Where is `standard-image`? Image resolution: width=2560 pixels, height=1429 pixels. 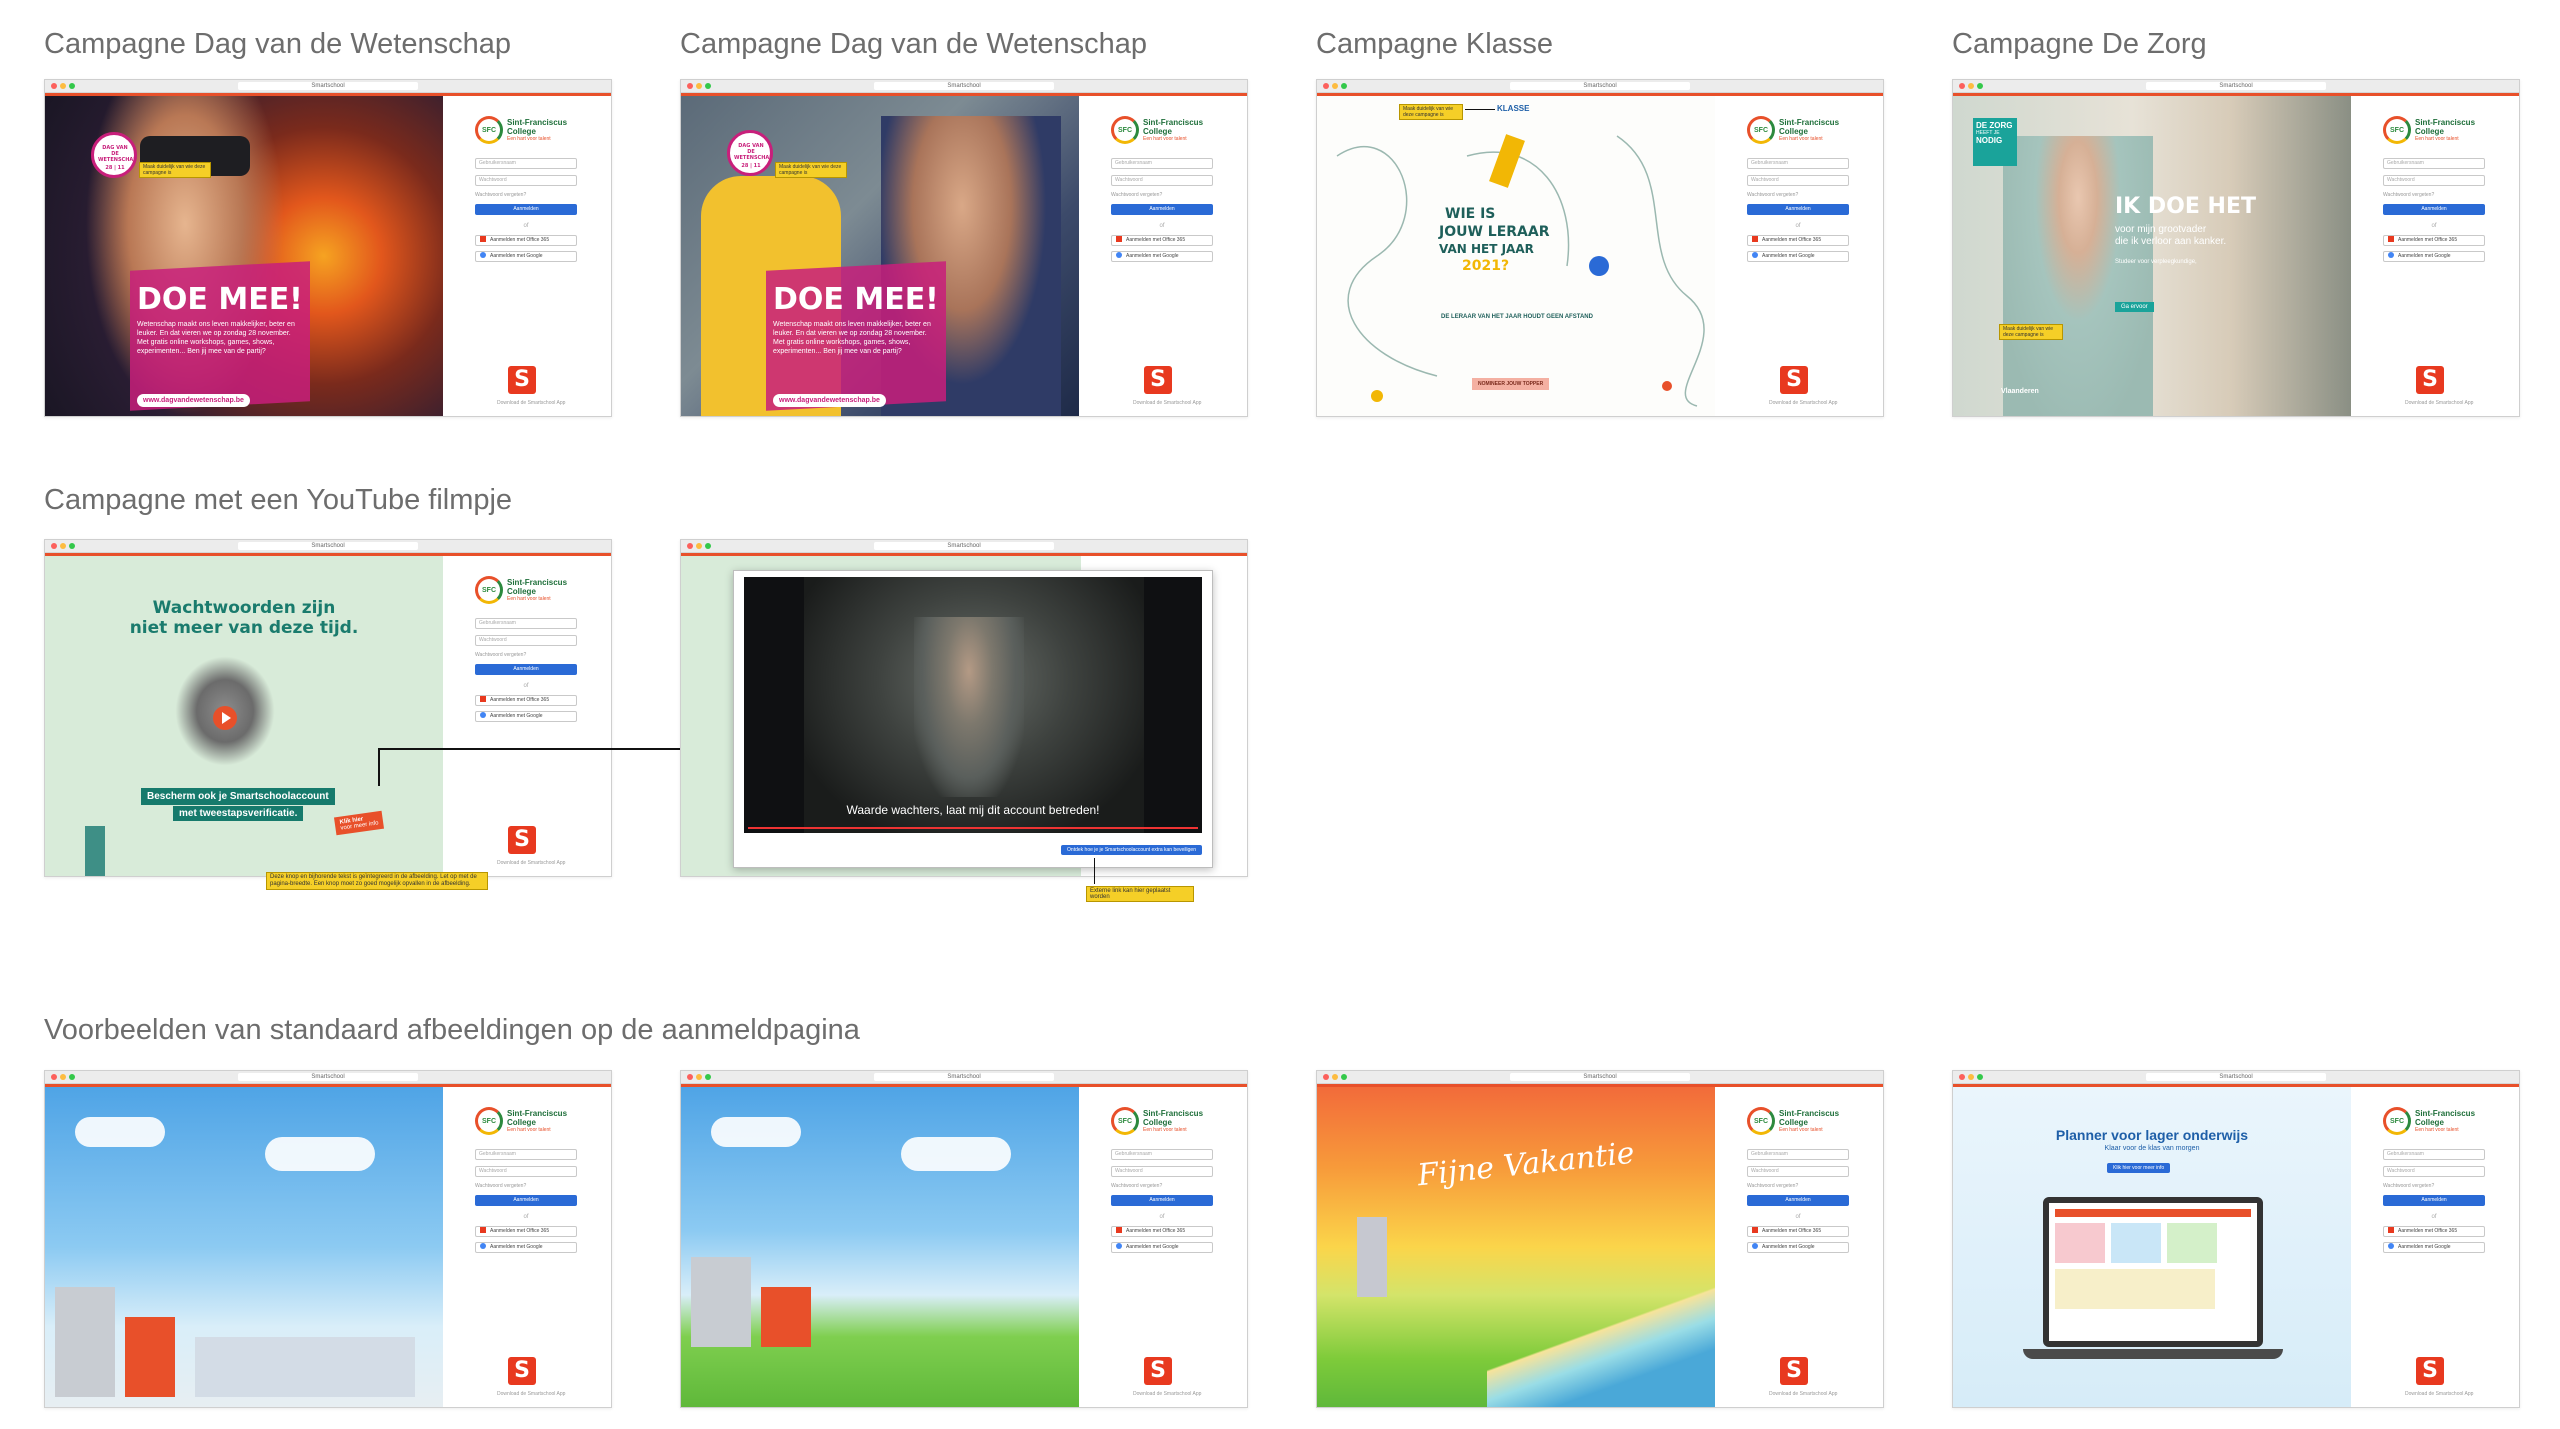 standard-image is located at coordinates (244, 1247).